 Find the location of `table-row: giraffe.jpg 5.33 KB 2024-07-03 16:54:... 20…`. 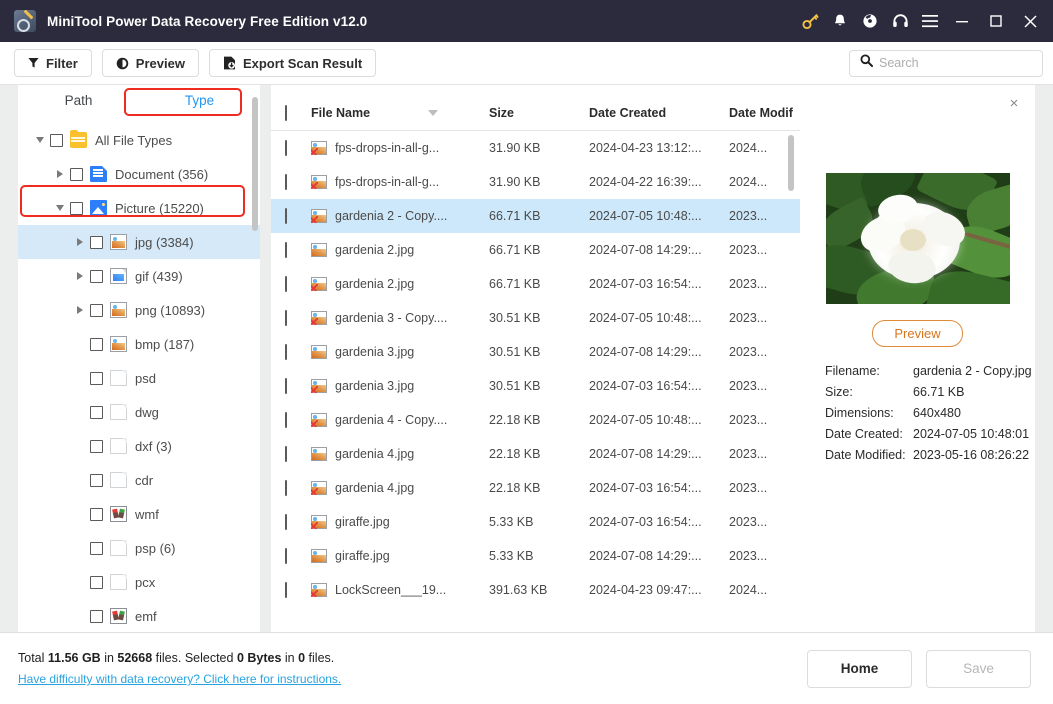

table-row: giraffe.jpg 5.33 KB 2024-07-03 16:54:... 20… is located at coordinates (535, 522).